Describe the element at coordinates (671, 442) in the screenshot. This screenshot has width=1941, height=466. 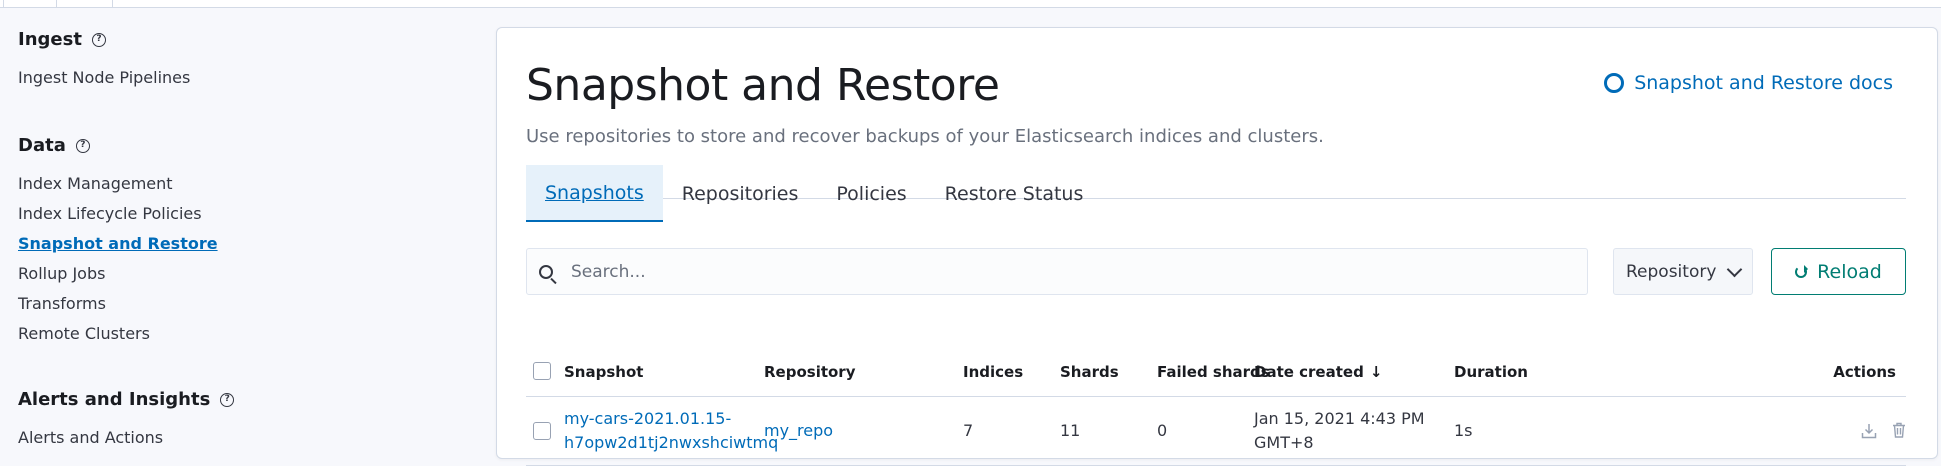
I see `snapshot-name-line: h7opw2d1tj2nwxshciwtmq` at that location.